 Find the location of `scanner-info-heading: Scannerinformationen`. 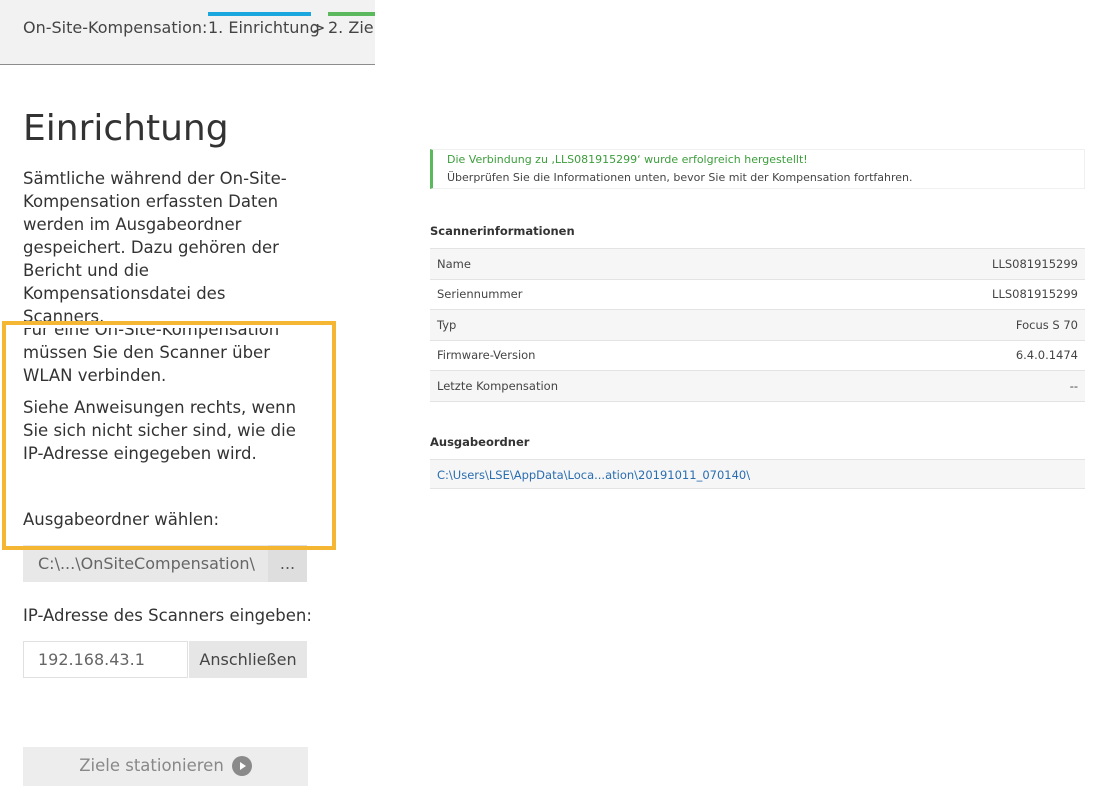

scanner-info-heading: Scannerinformationen is located at coordinates (502, 231).